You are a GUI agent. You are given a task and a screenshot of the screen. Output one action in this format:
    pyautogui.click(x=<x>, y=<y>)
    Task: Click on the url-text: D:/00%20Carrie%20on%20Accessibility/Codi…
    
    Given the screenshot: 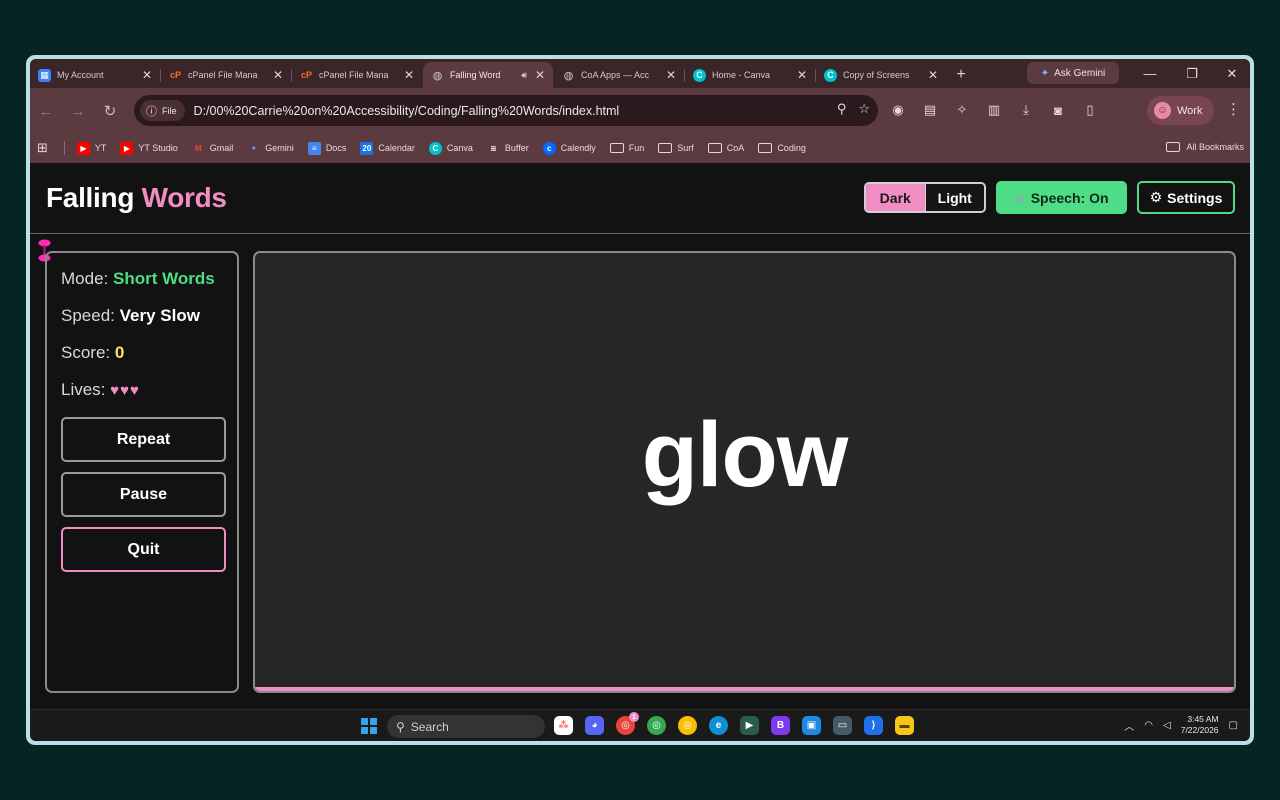 What is the action you would take?
    pyautogui.click(x=407, y=111)
    